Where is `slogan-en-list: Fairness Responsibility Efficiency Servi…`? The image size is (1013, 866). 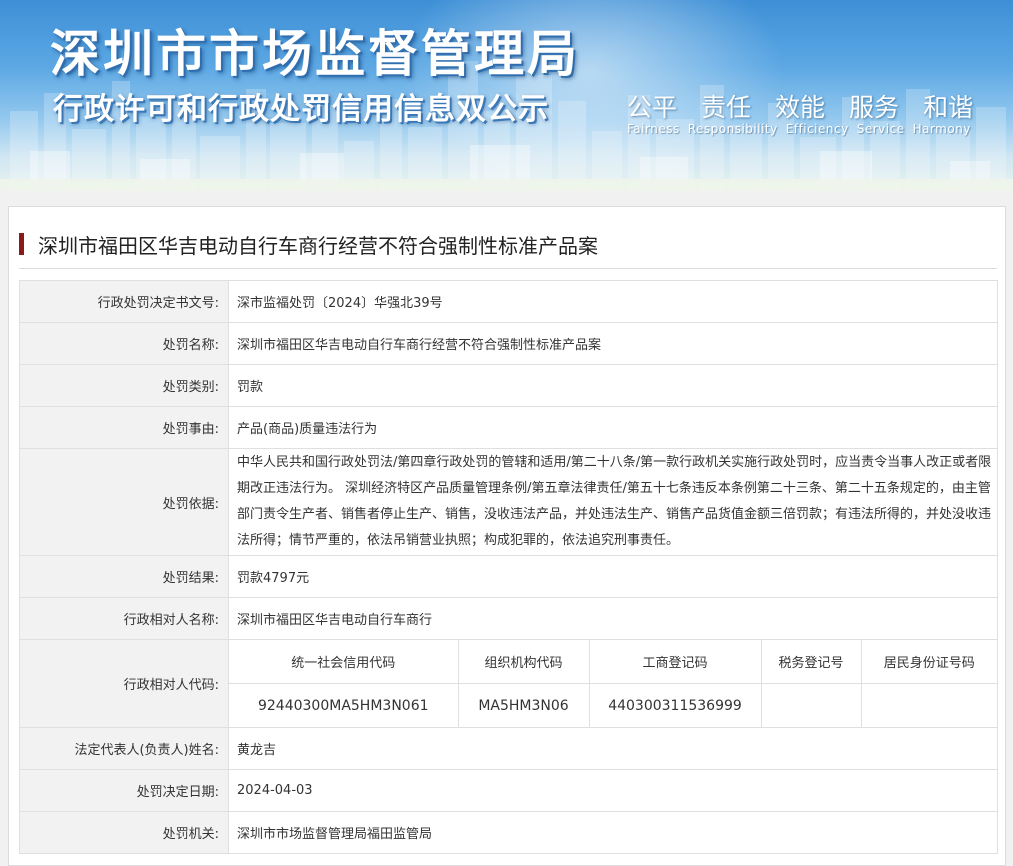 slogan-en-list: Fairness Responsibility Efficiency Servi… is located at coordinates (799, 129).